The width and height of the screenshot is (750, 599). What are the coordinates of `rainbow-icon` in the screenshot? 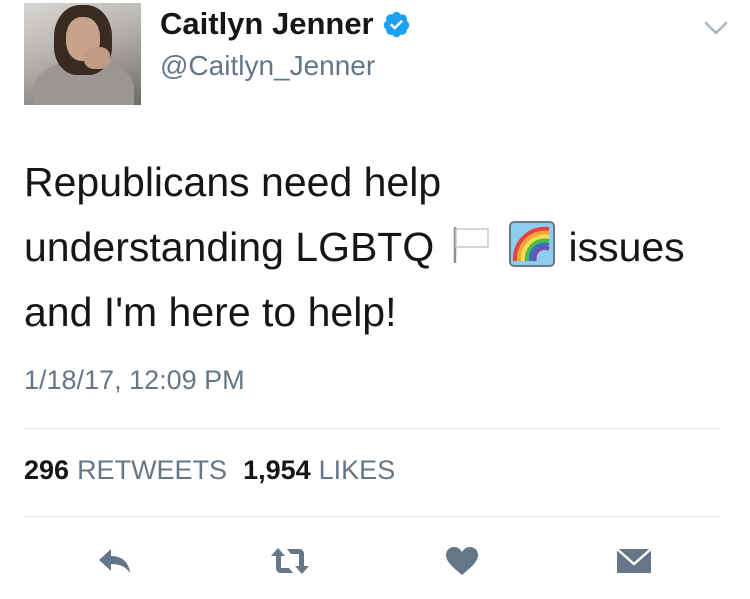 It's located at (532, 244).